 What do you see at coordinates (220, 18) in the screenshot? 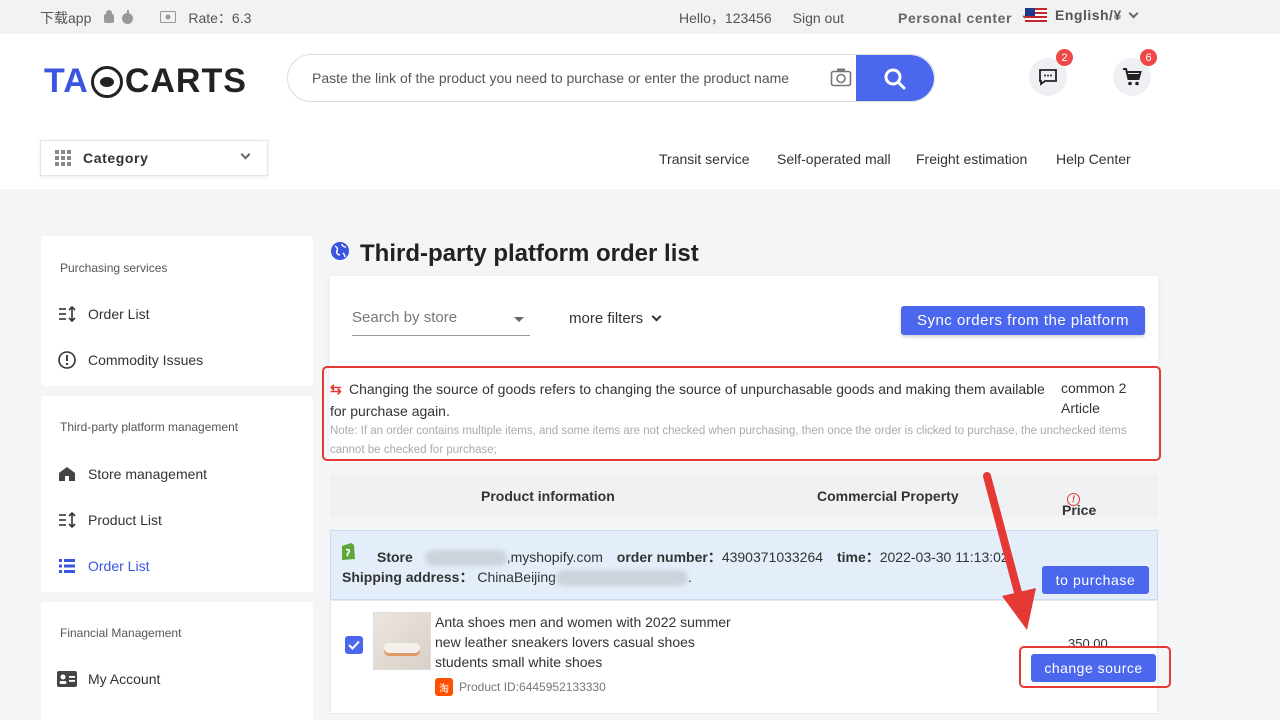
I see `exchange-rate: Rate：6.3` at bounding box center [220, 18].